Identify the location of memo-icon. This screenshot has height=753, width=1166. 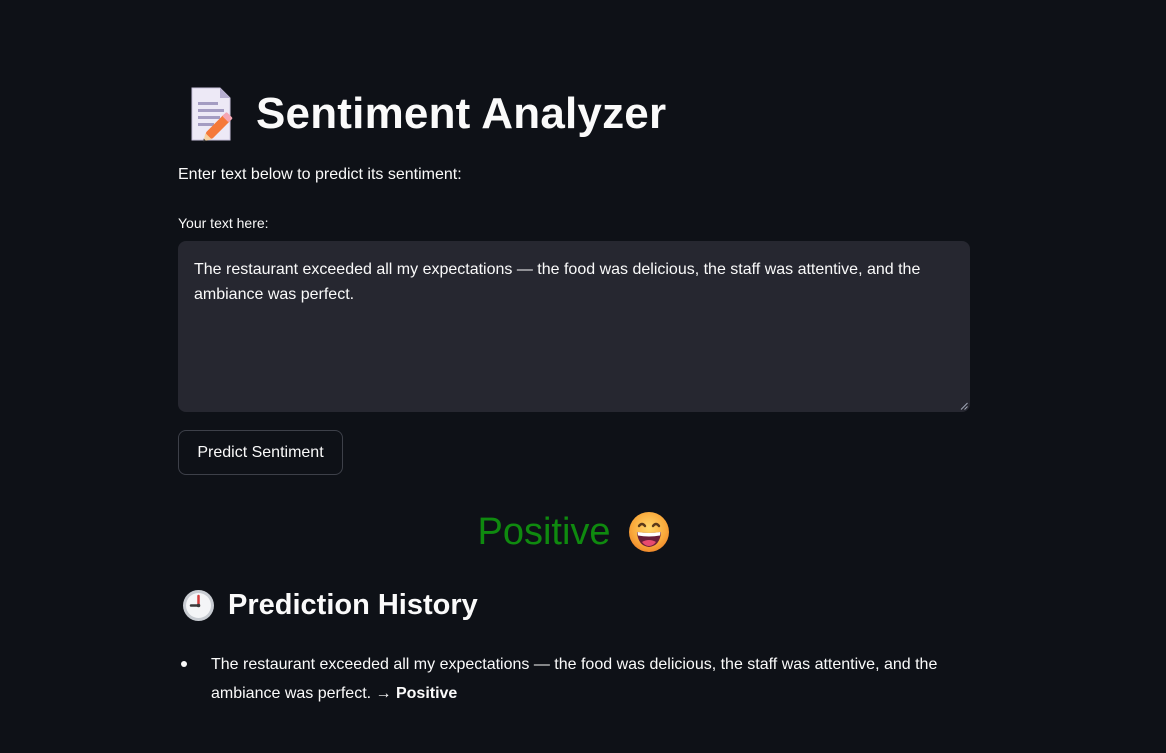
(212, 114).